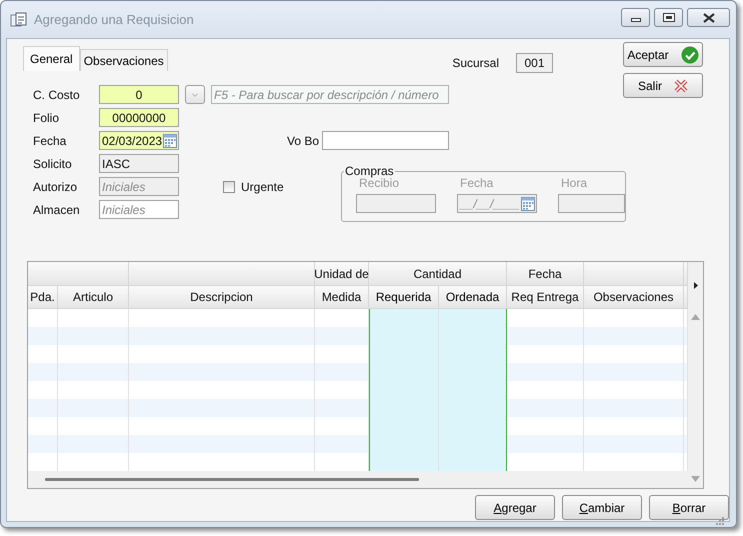 This screenshot has width=743, height=536. I want to click on sucursal-field: 001, so click(534, 63).